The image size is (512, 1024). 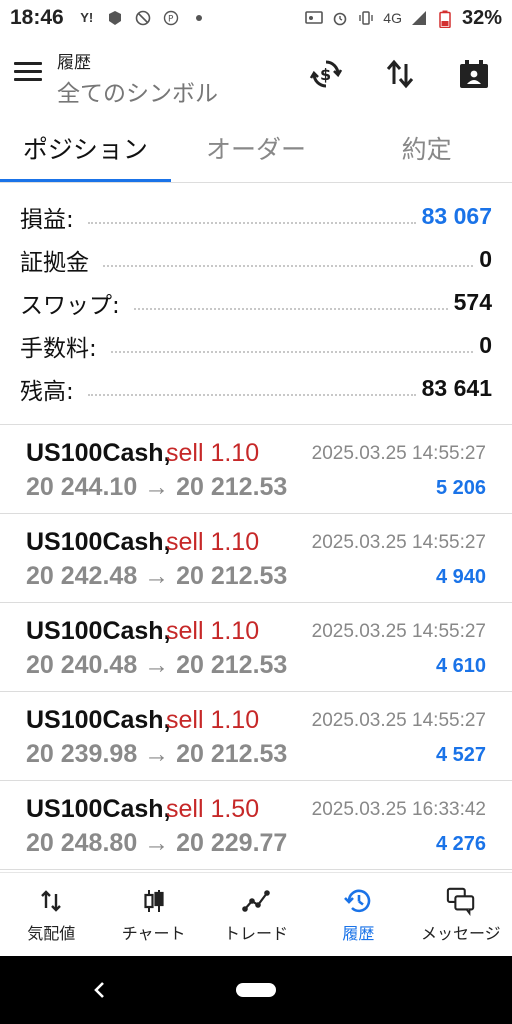 I want to click on tab-orders: オーダー, so click(x=256, y=148).